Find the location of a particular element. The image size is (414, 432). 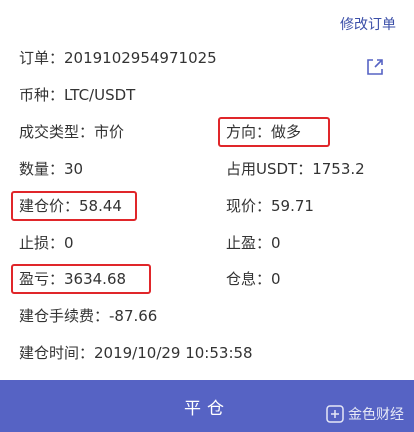

watermark-text: 金色财经 is located at coordinates (376, 415).